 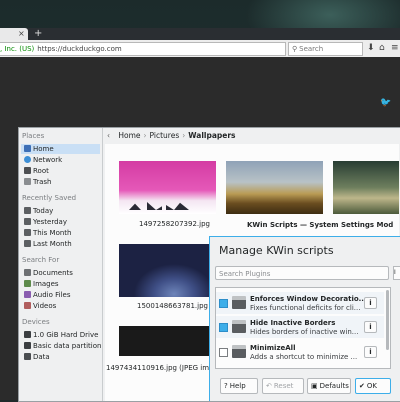 What do you see at coordinates (174, 224) in the screenshot?
I see `file-name: 1497258207392.jpg` at bounding box center [174, 224].